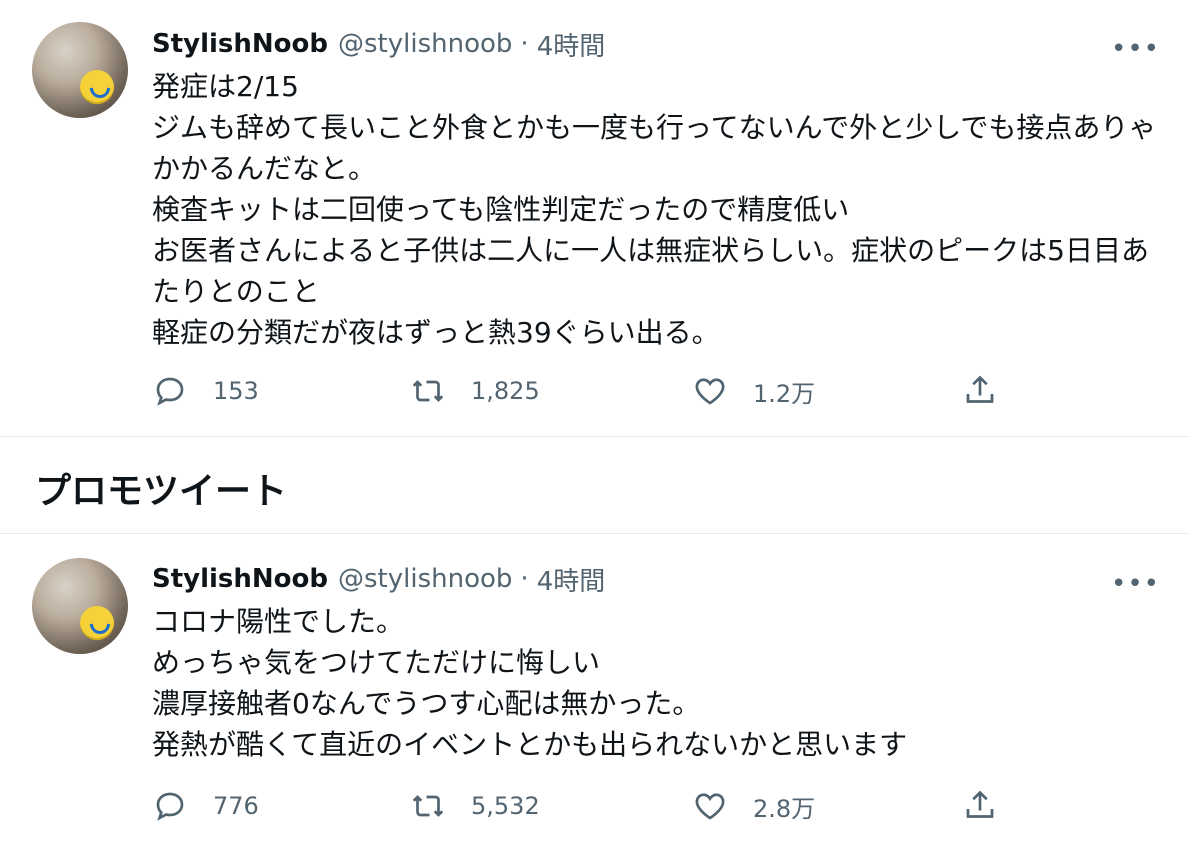 Image resolution: width=1190 pixels, height=846 pixels. Describe the element at coordinates (595, 533) in the screenshot. I see `divider` at that location.